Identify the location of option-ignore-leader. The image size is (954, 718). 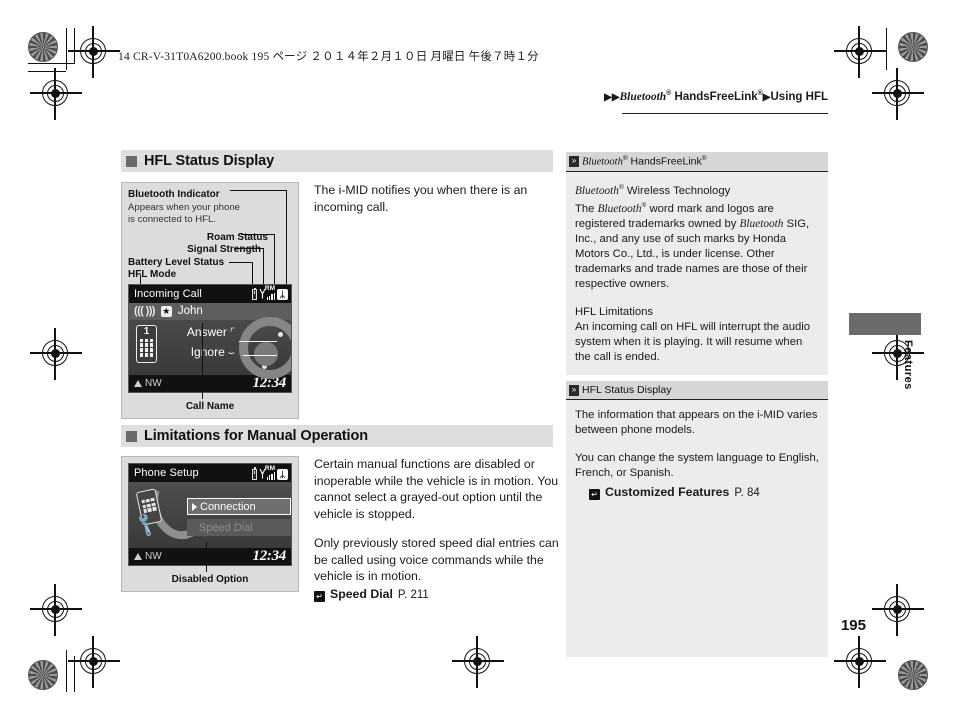
(260, 355).